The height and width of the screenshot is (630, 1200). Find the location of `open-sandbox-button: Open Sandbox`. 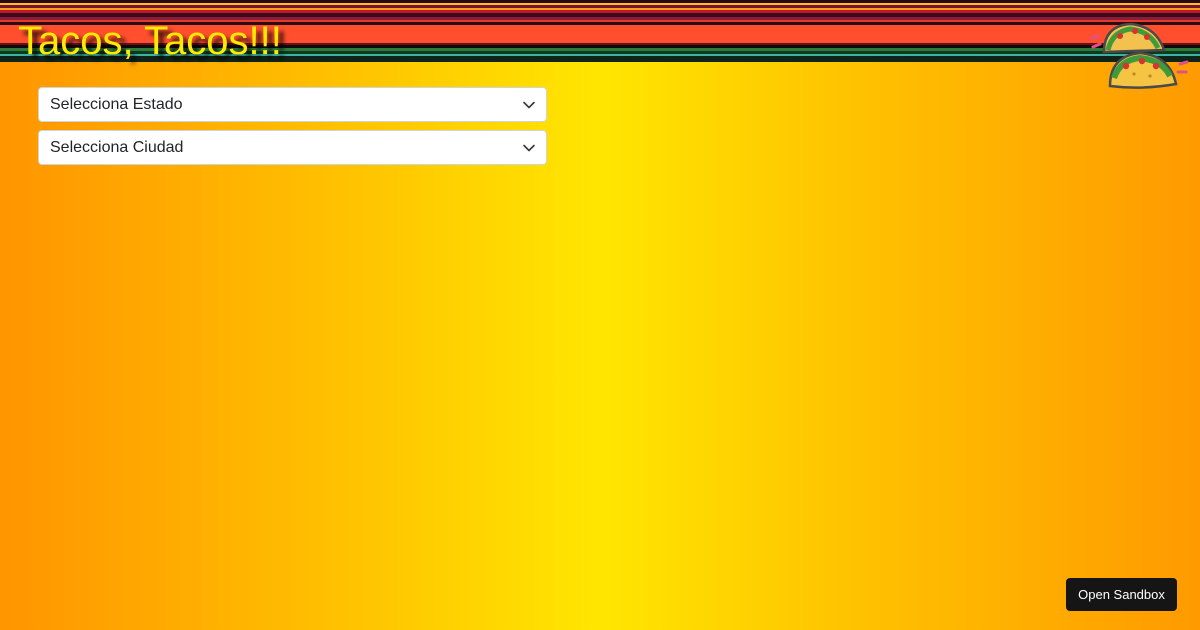

open-sandbox-button: Open Sandbox is located at coordinates (1121, 594).